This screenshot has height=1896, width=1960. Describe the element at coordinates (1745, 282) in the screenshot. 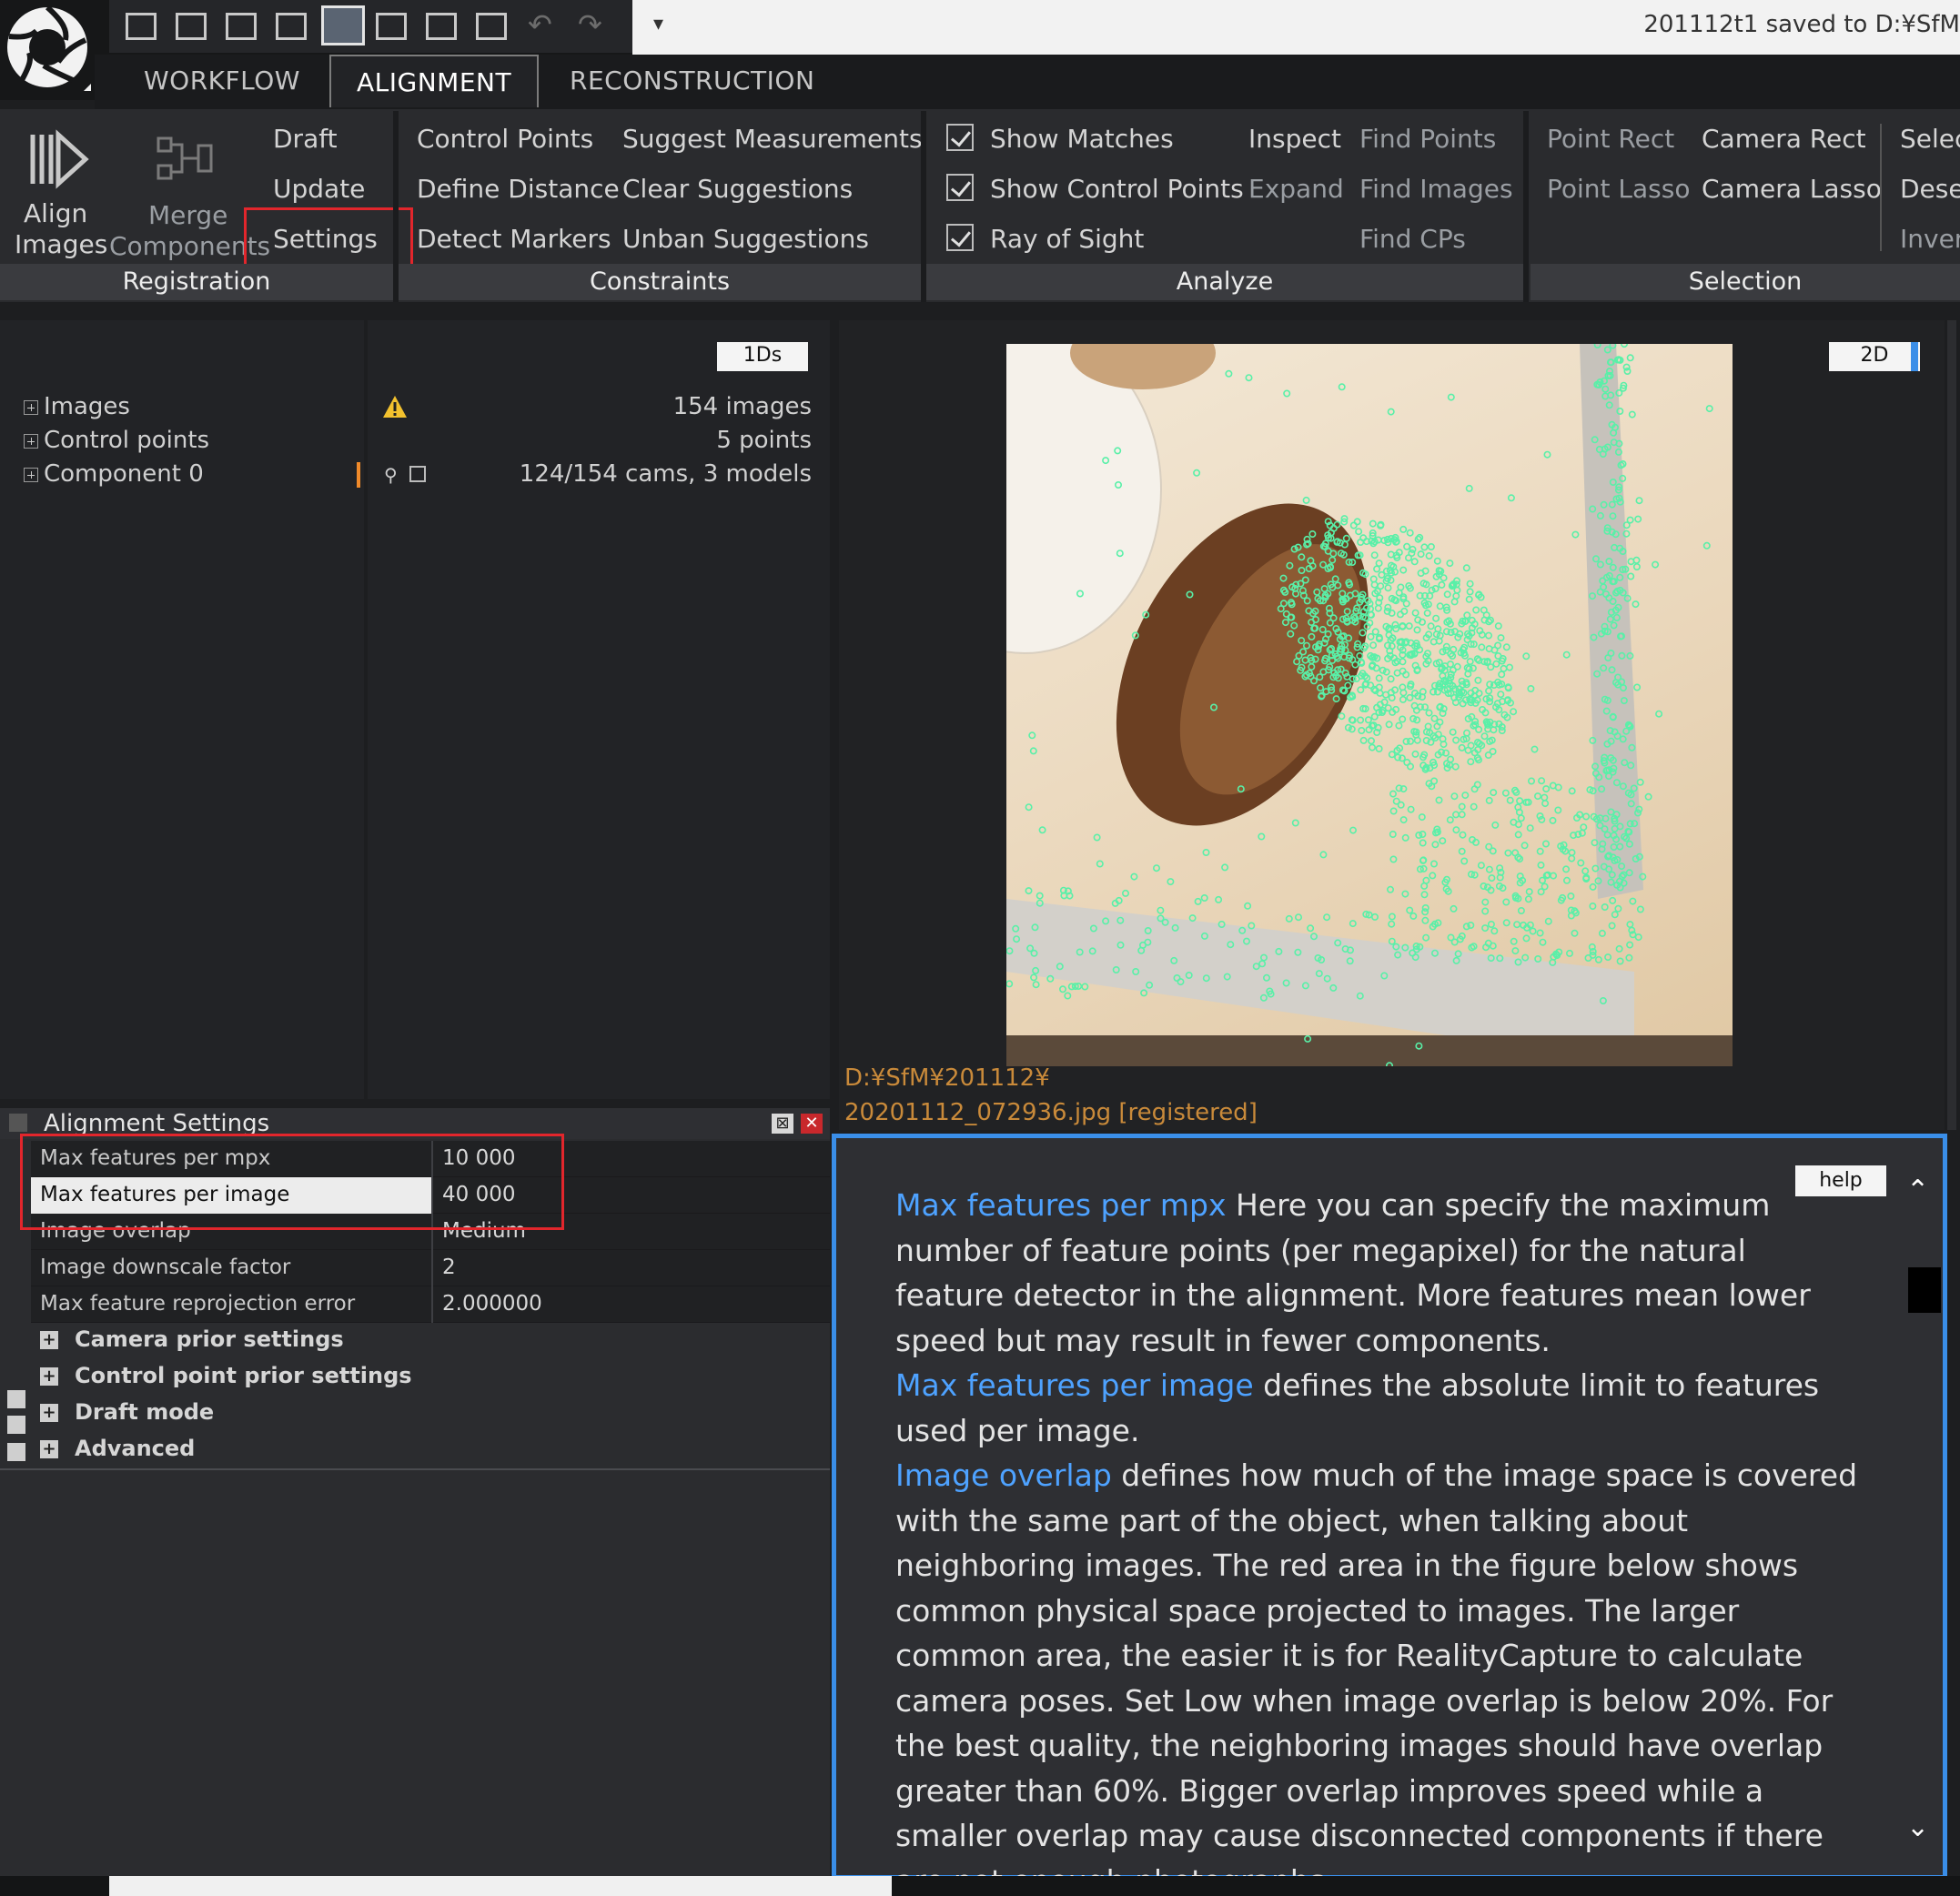

I see `group-selection-label: Selection` at that location.